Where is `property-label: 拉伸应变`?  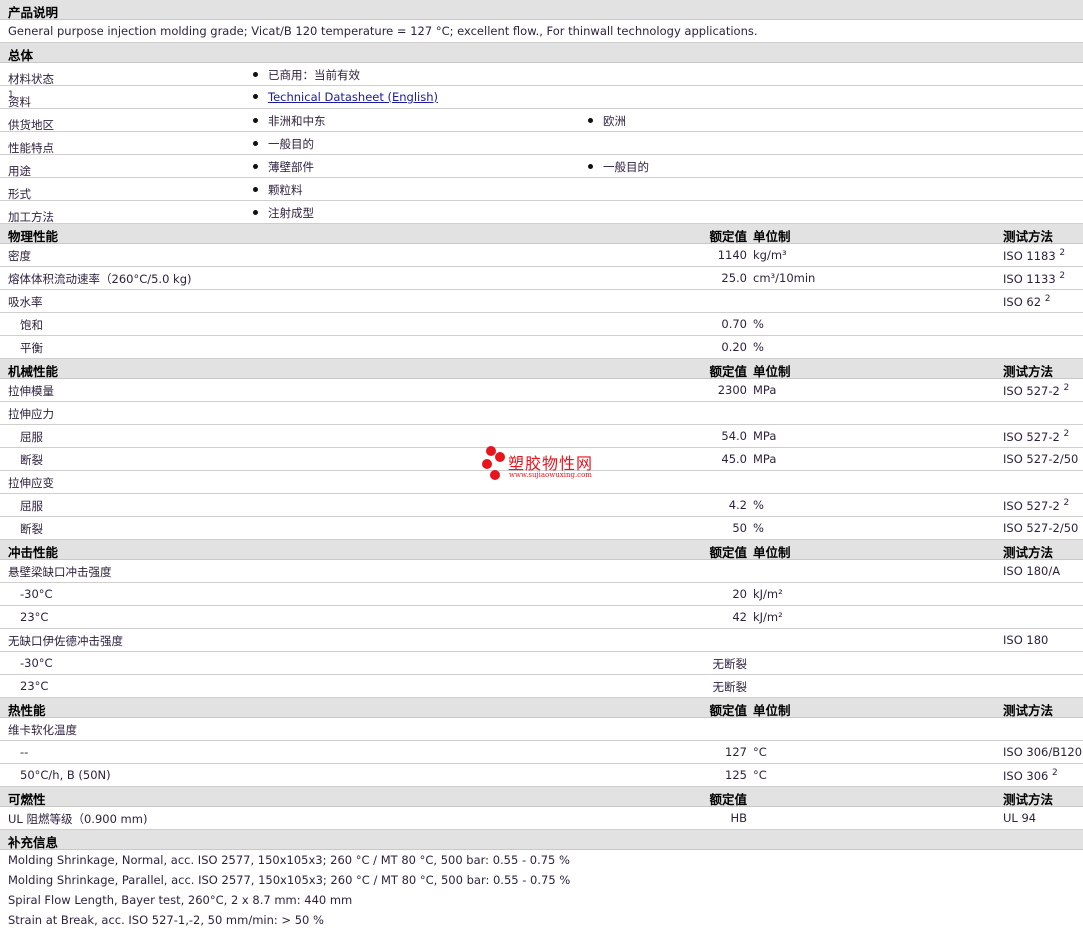
property-label: 拉伸应变 is located at coordinates (31, 483).